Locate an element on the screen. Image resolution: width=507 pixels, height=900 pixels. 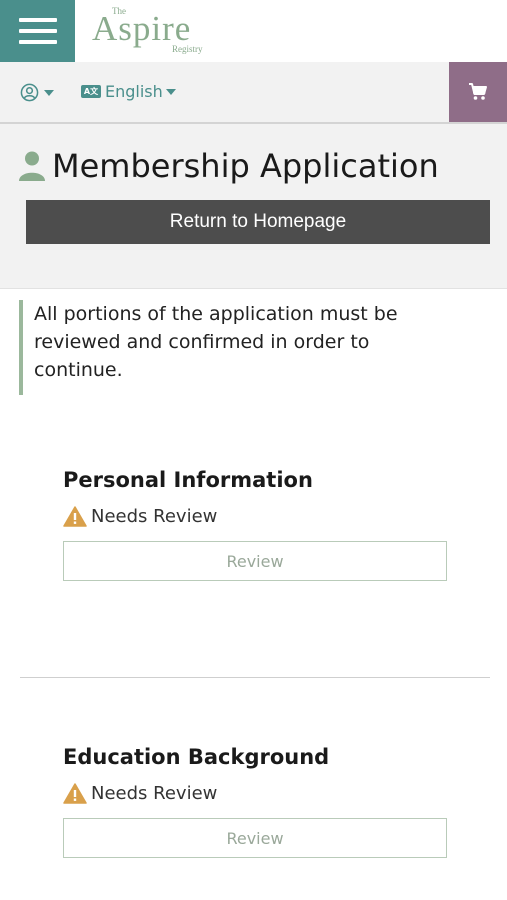
page-title-row: Membership Application is located at coordinates (228, 166).